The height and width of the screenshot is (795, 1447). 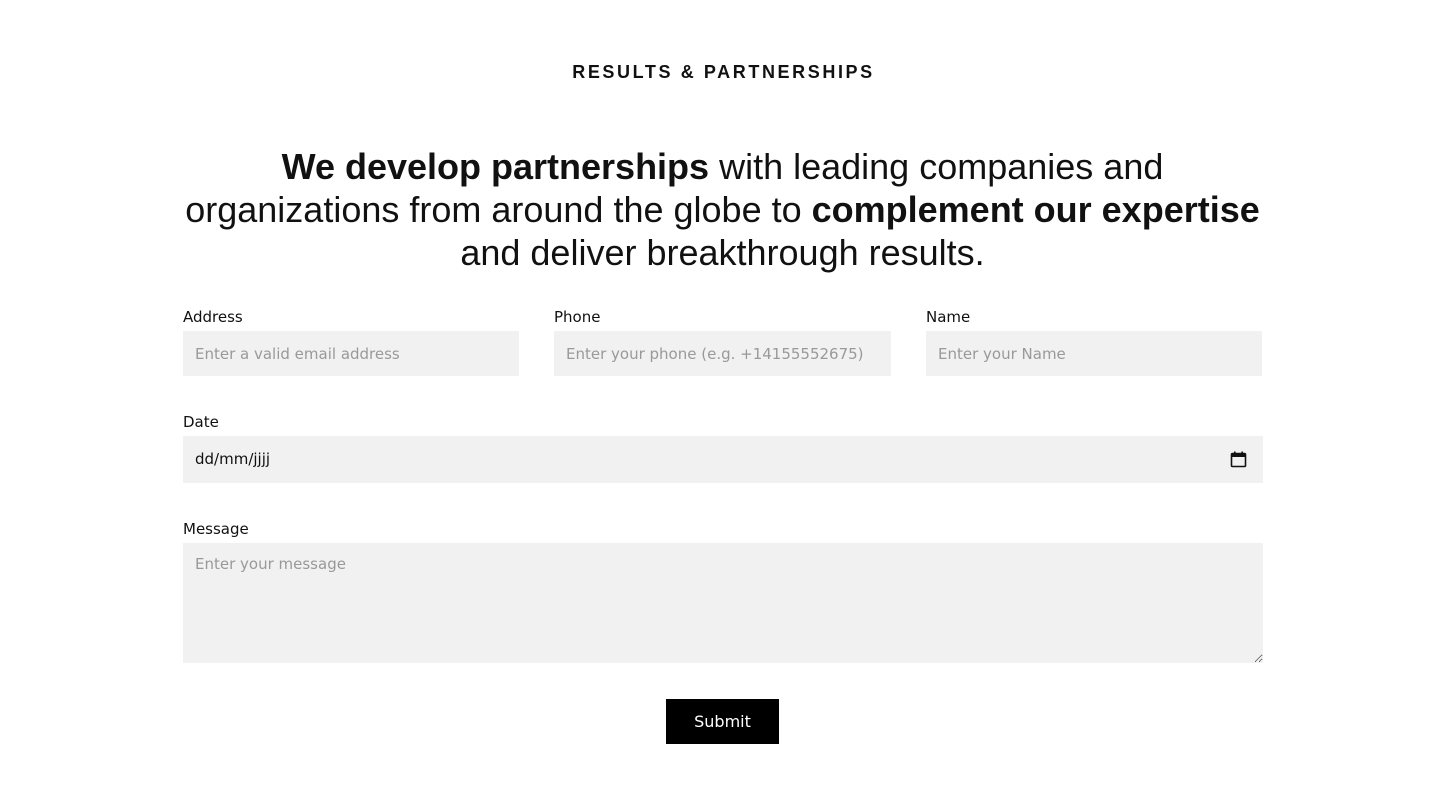 What do you see at coordinates (577, 317) in the screenshot?
I see `phone-label: Phone` at bounding box center [577, 317].